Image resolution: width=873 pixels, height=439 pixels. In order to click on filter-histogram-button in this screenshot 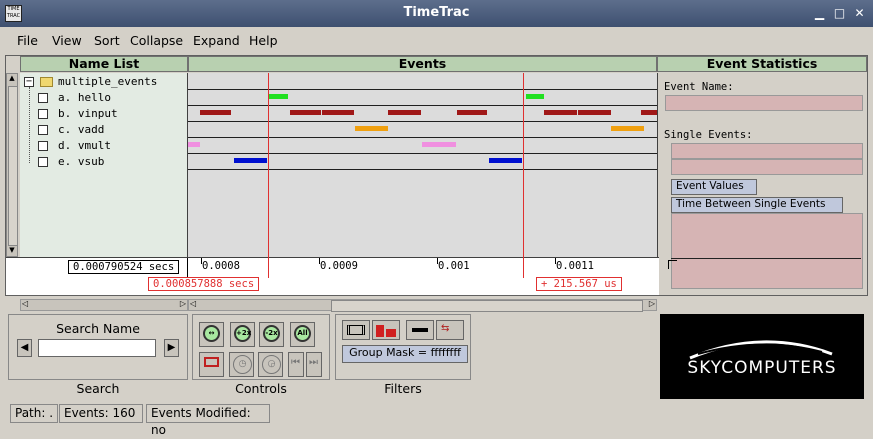, I will do `click(386, 330)`.